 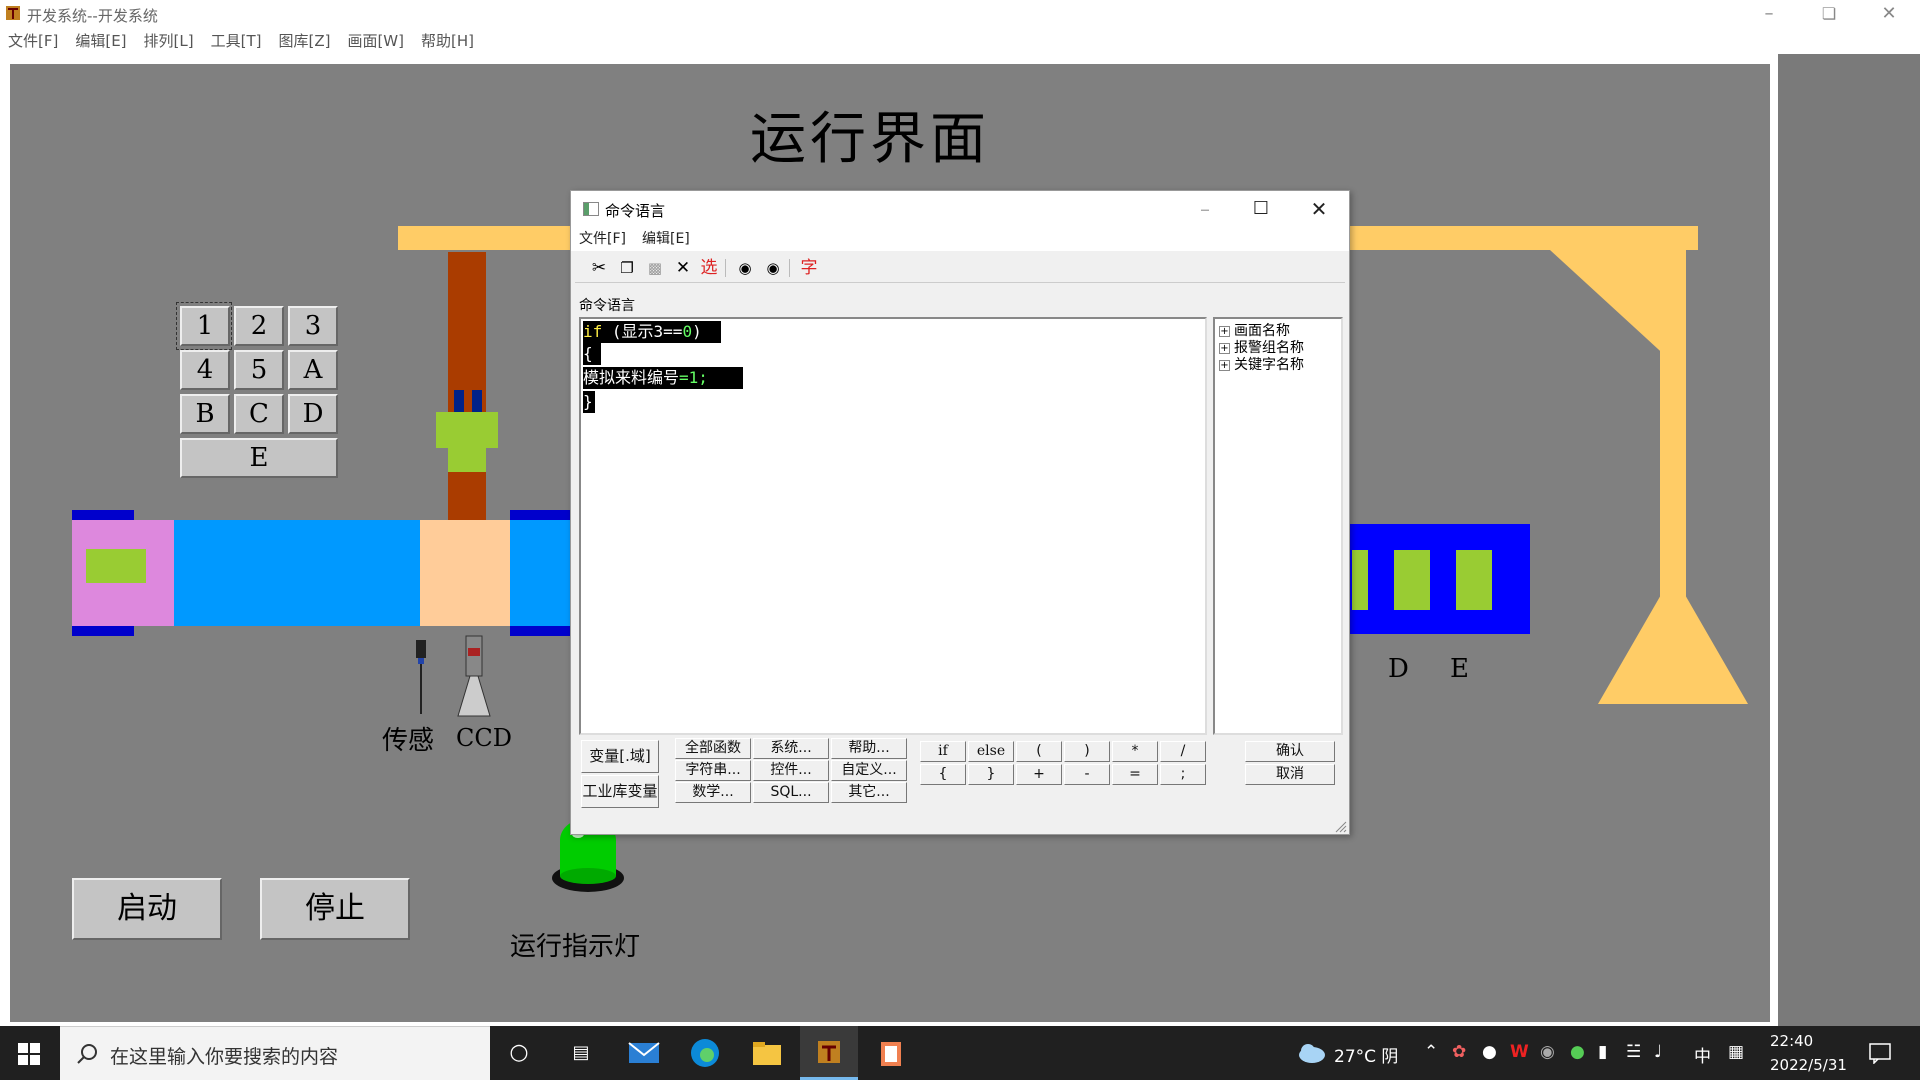 I want to click on menu-library: 图库[Z], so click(x=304, y=41).